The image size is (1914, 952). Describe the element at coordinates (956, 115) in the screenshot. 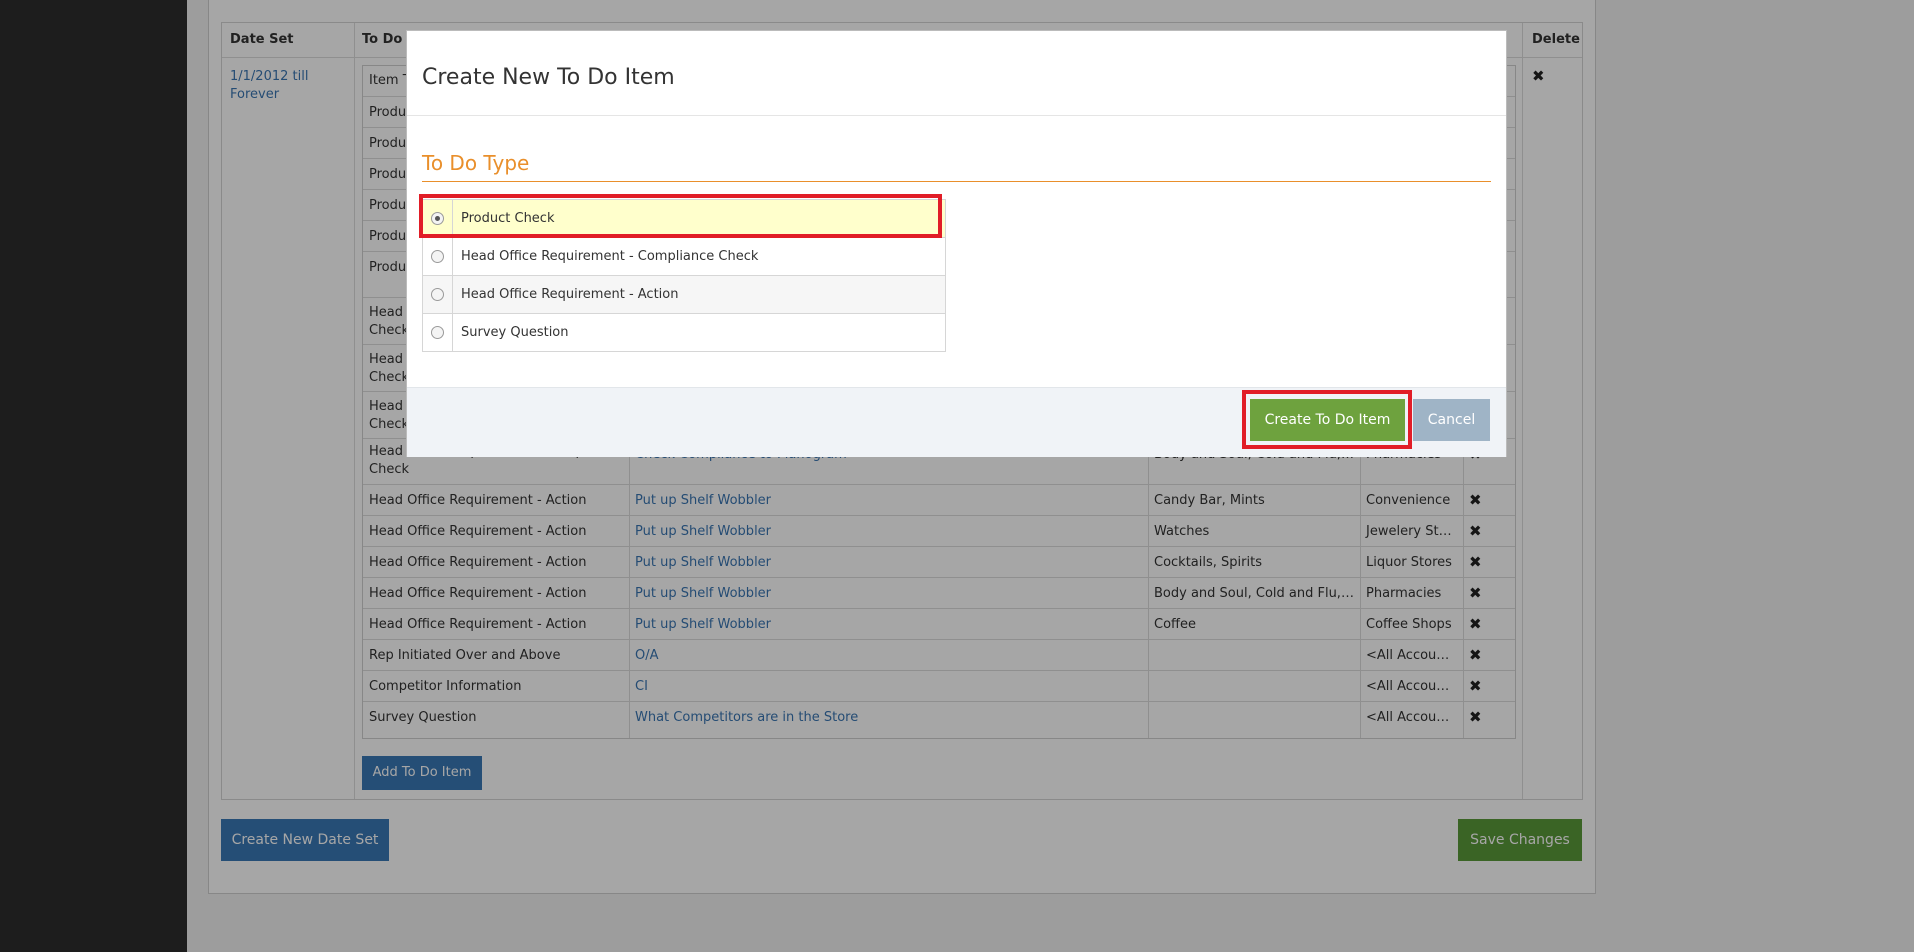

I see `modal-header-divider` at that location.